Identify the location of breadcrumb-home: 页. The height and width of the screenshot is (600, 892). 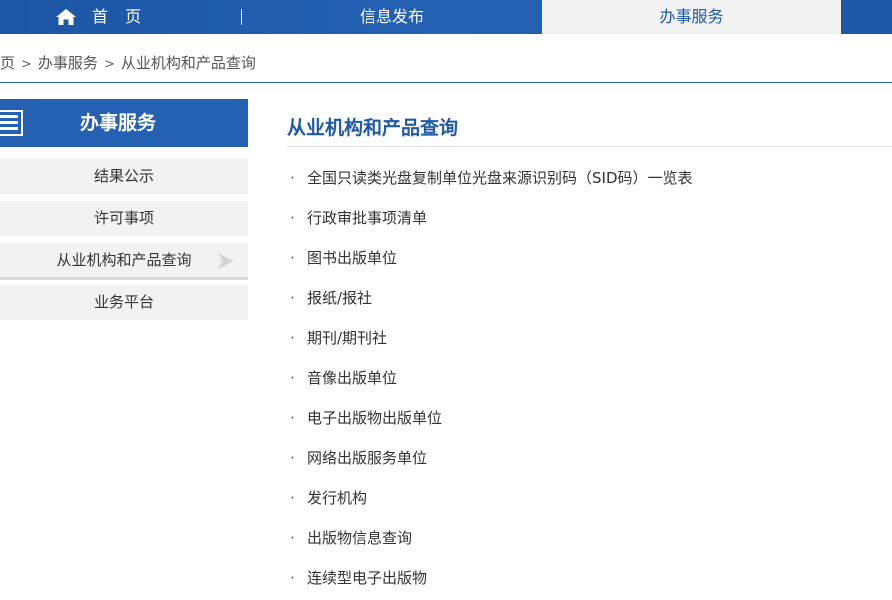
(7, 63).